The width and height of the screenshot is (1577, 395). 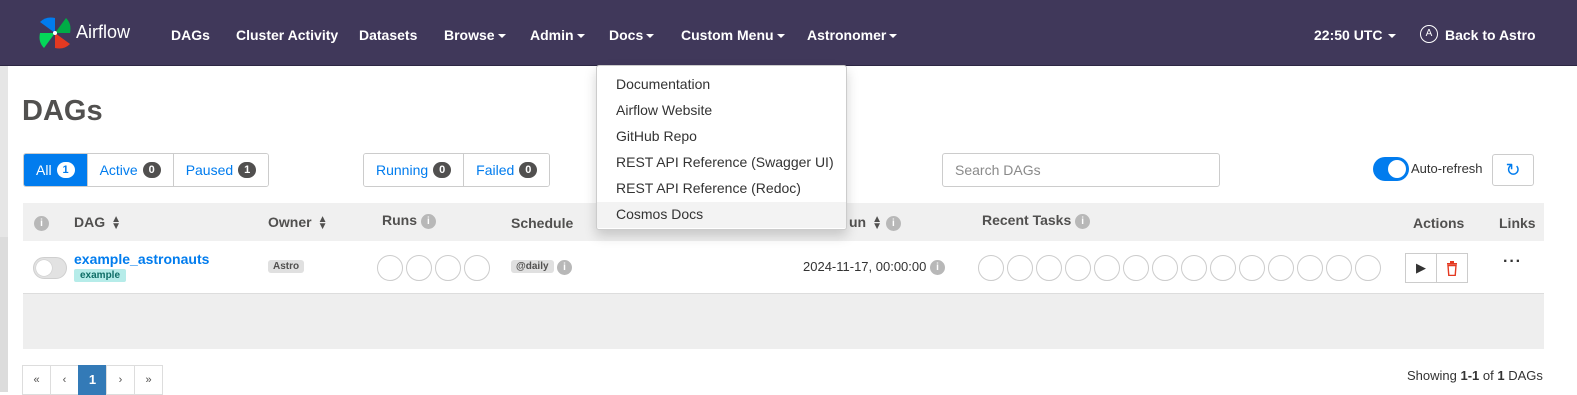 I want to click on nav-cluster-activity: Cluster Activity, so click(x=287, y=35).